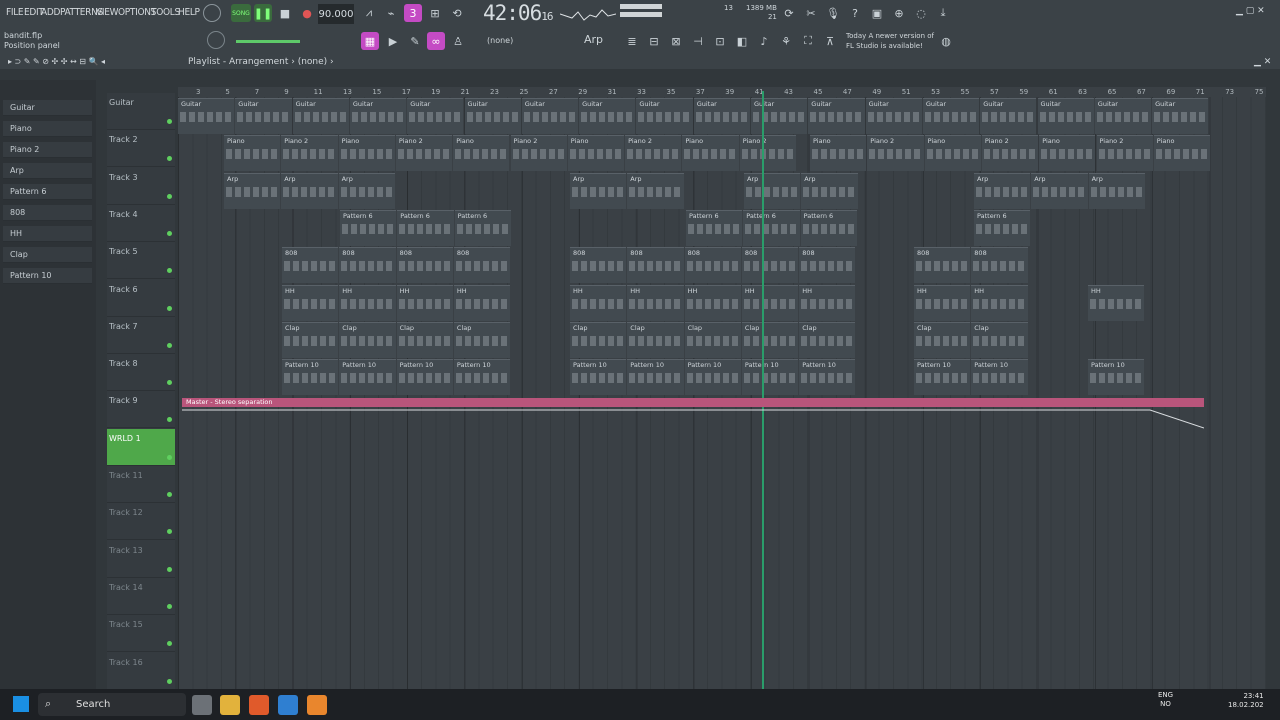 The image size is (1280, 720). I want to click on master-volume-slider, so click(268, 41).